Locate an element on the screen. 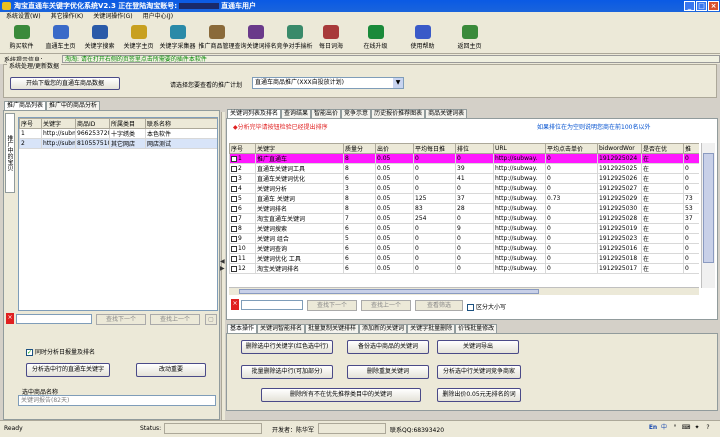 This screenshot has height=437, width=720. maximize-button: □ is located at coordinates (701, 6).